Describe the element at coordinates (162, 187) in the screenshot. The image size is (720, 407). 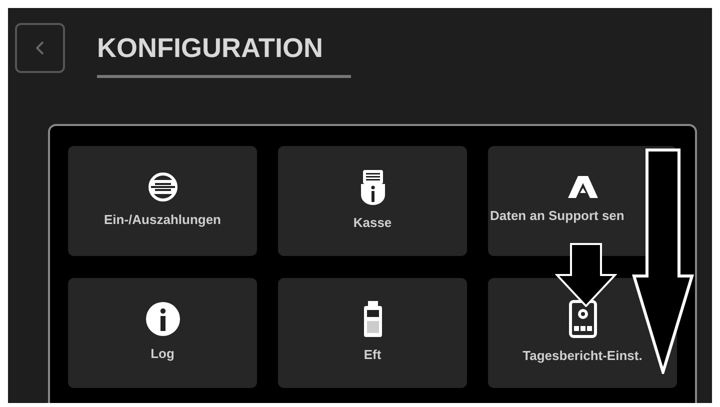
I see `cash-drawer-icon` at that location.